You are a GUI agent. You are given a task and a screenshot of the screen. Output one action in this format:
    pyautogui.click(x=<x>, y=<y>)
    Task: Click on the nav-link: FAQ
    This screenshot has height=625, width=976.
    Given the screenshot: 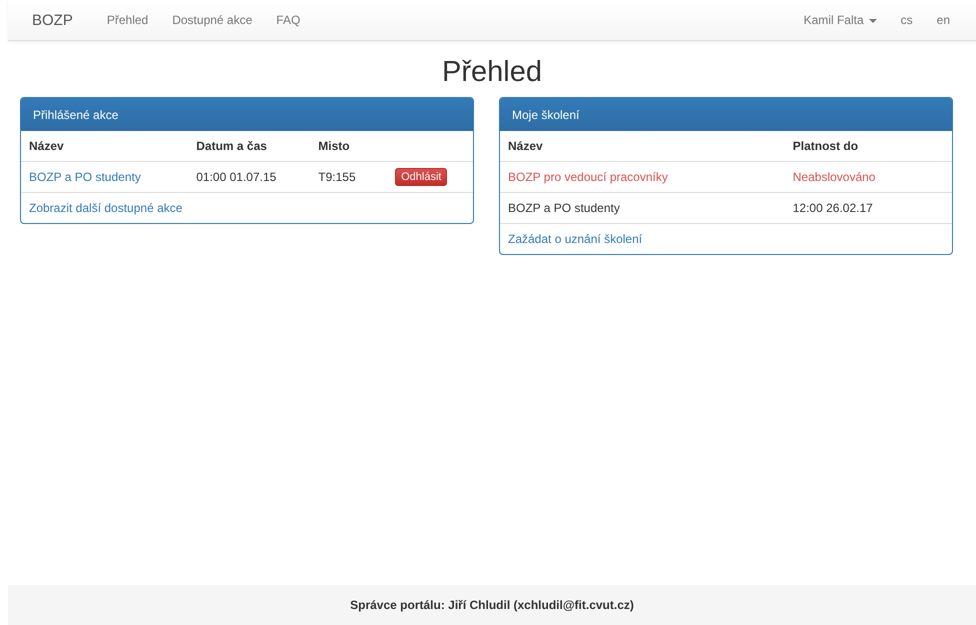 What is the action you would take?
    pyautogui.click(x=288, y=20)
    